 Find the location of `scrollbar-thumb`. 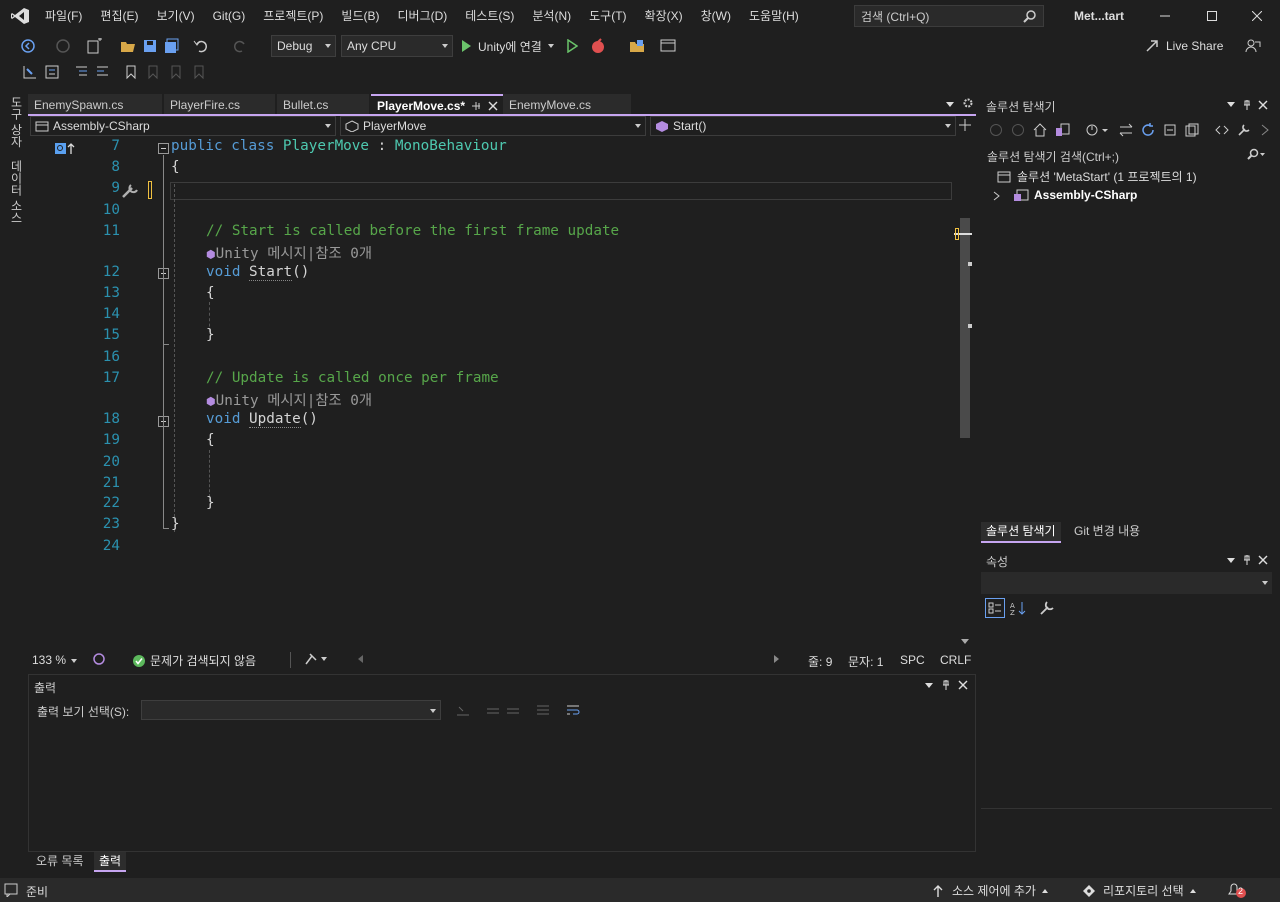

scrollbar-thumb is located at coordinates (965, 328).